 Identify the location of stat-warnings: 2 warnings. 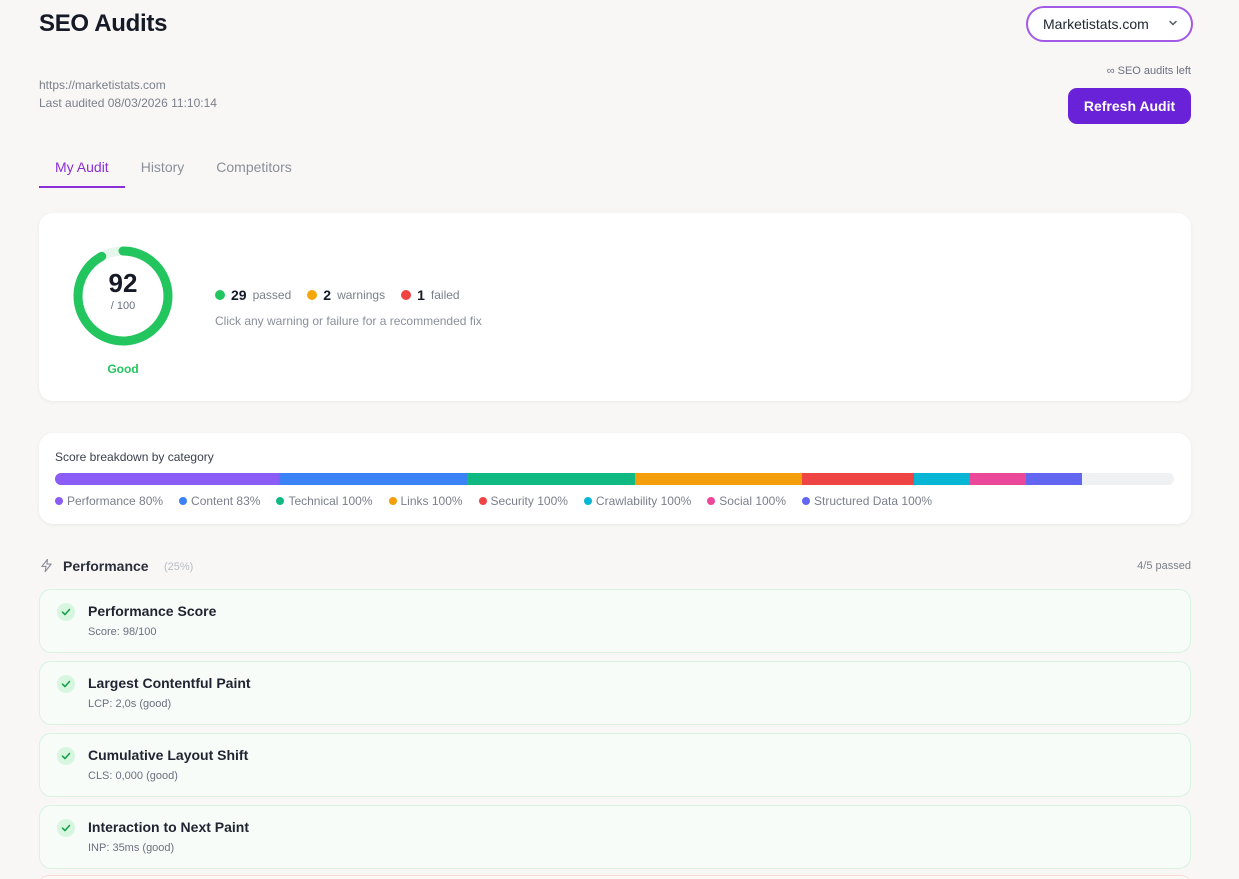
(346, 295).